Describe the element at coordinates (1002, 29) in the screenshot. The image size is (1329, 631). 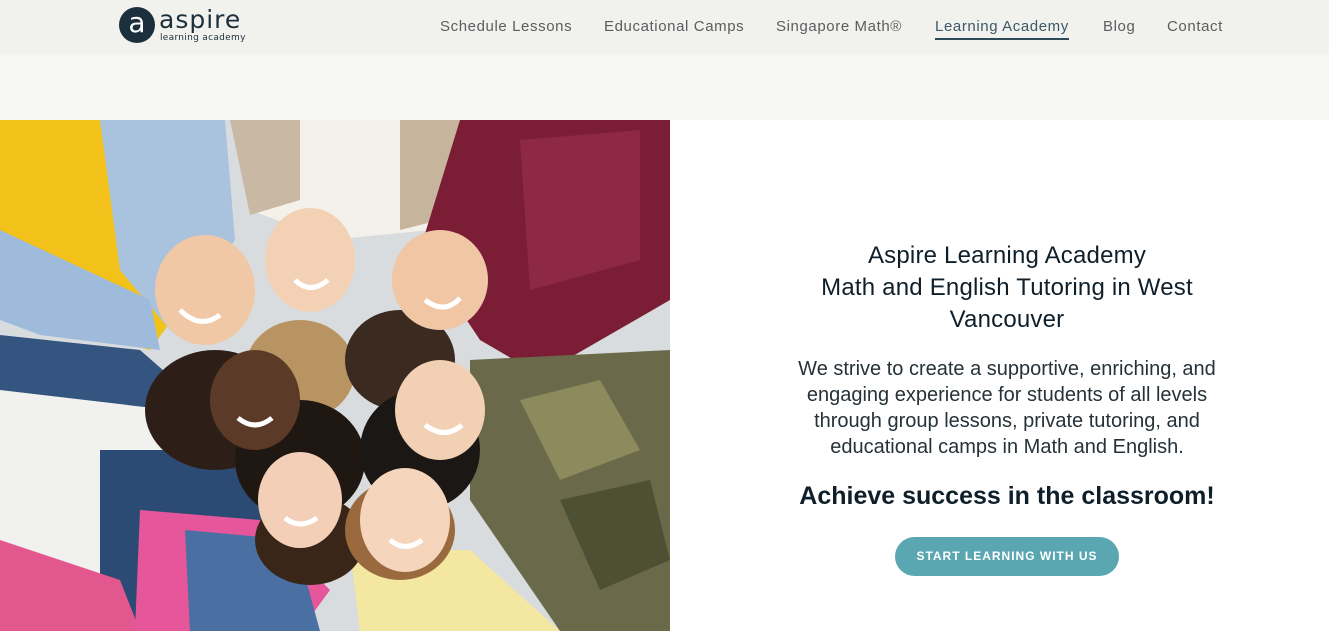
I see `nav-learning-academy: Learning Academy` at that location.